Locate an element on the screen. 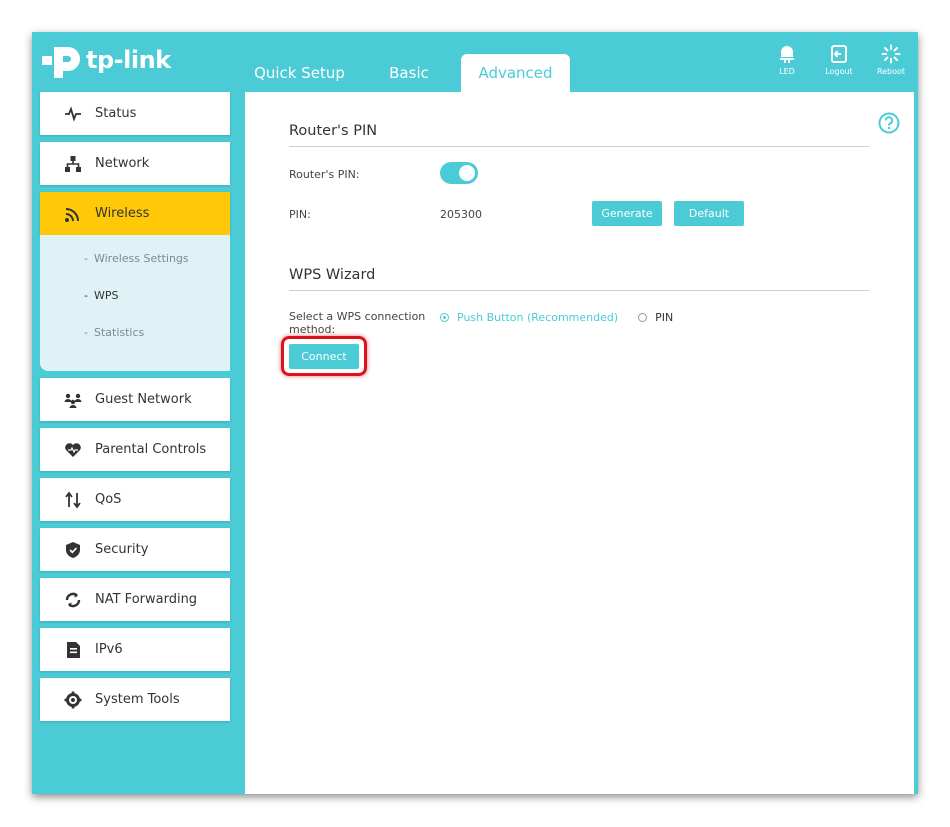  sidebar-item-qos: QoS is located at coordinates (135, 499).